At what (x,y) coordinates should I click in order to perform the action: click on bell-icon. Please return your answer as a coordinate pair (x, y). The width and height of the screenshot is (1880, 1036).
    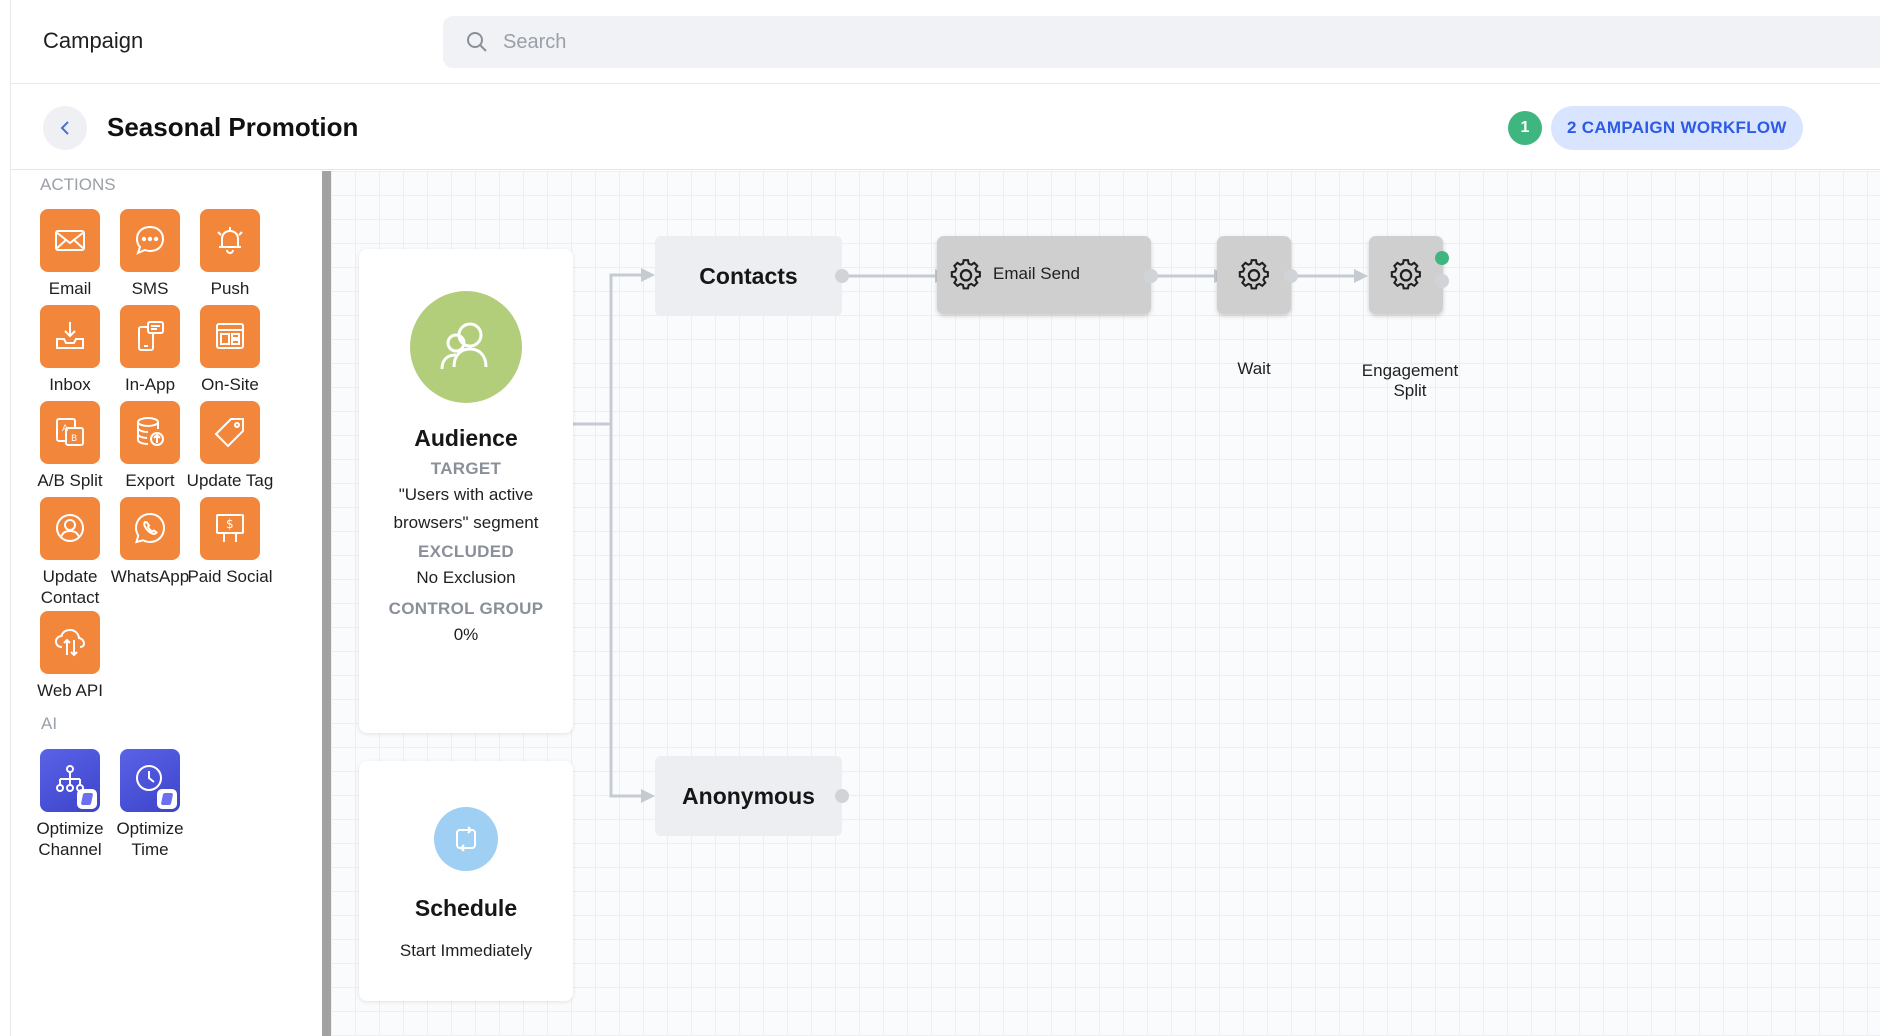
    Looking at the image, I should click on (230, 240).